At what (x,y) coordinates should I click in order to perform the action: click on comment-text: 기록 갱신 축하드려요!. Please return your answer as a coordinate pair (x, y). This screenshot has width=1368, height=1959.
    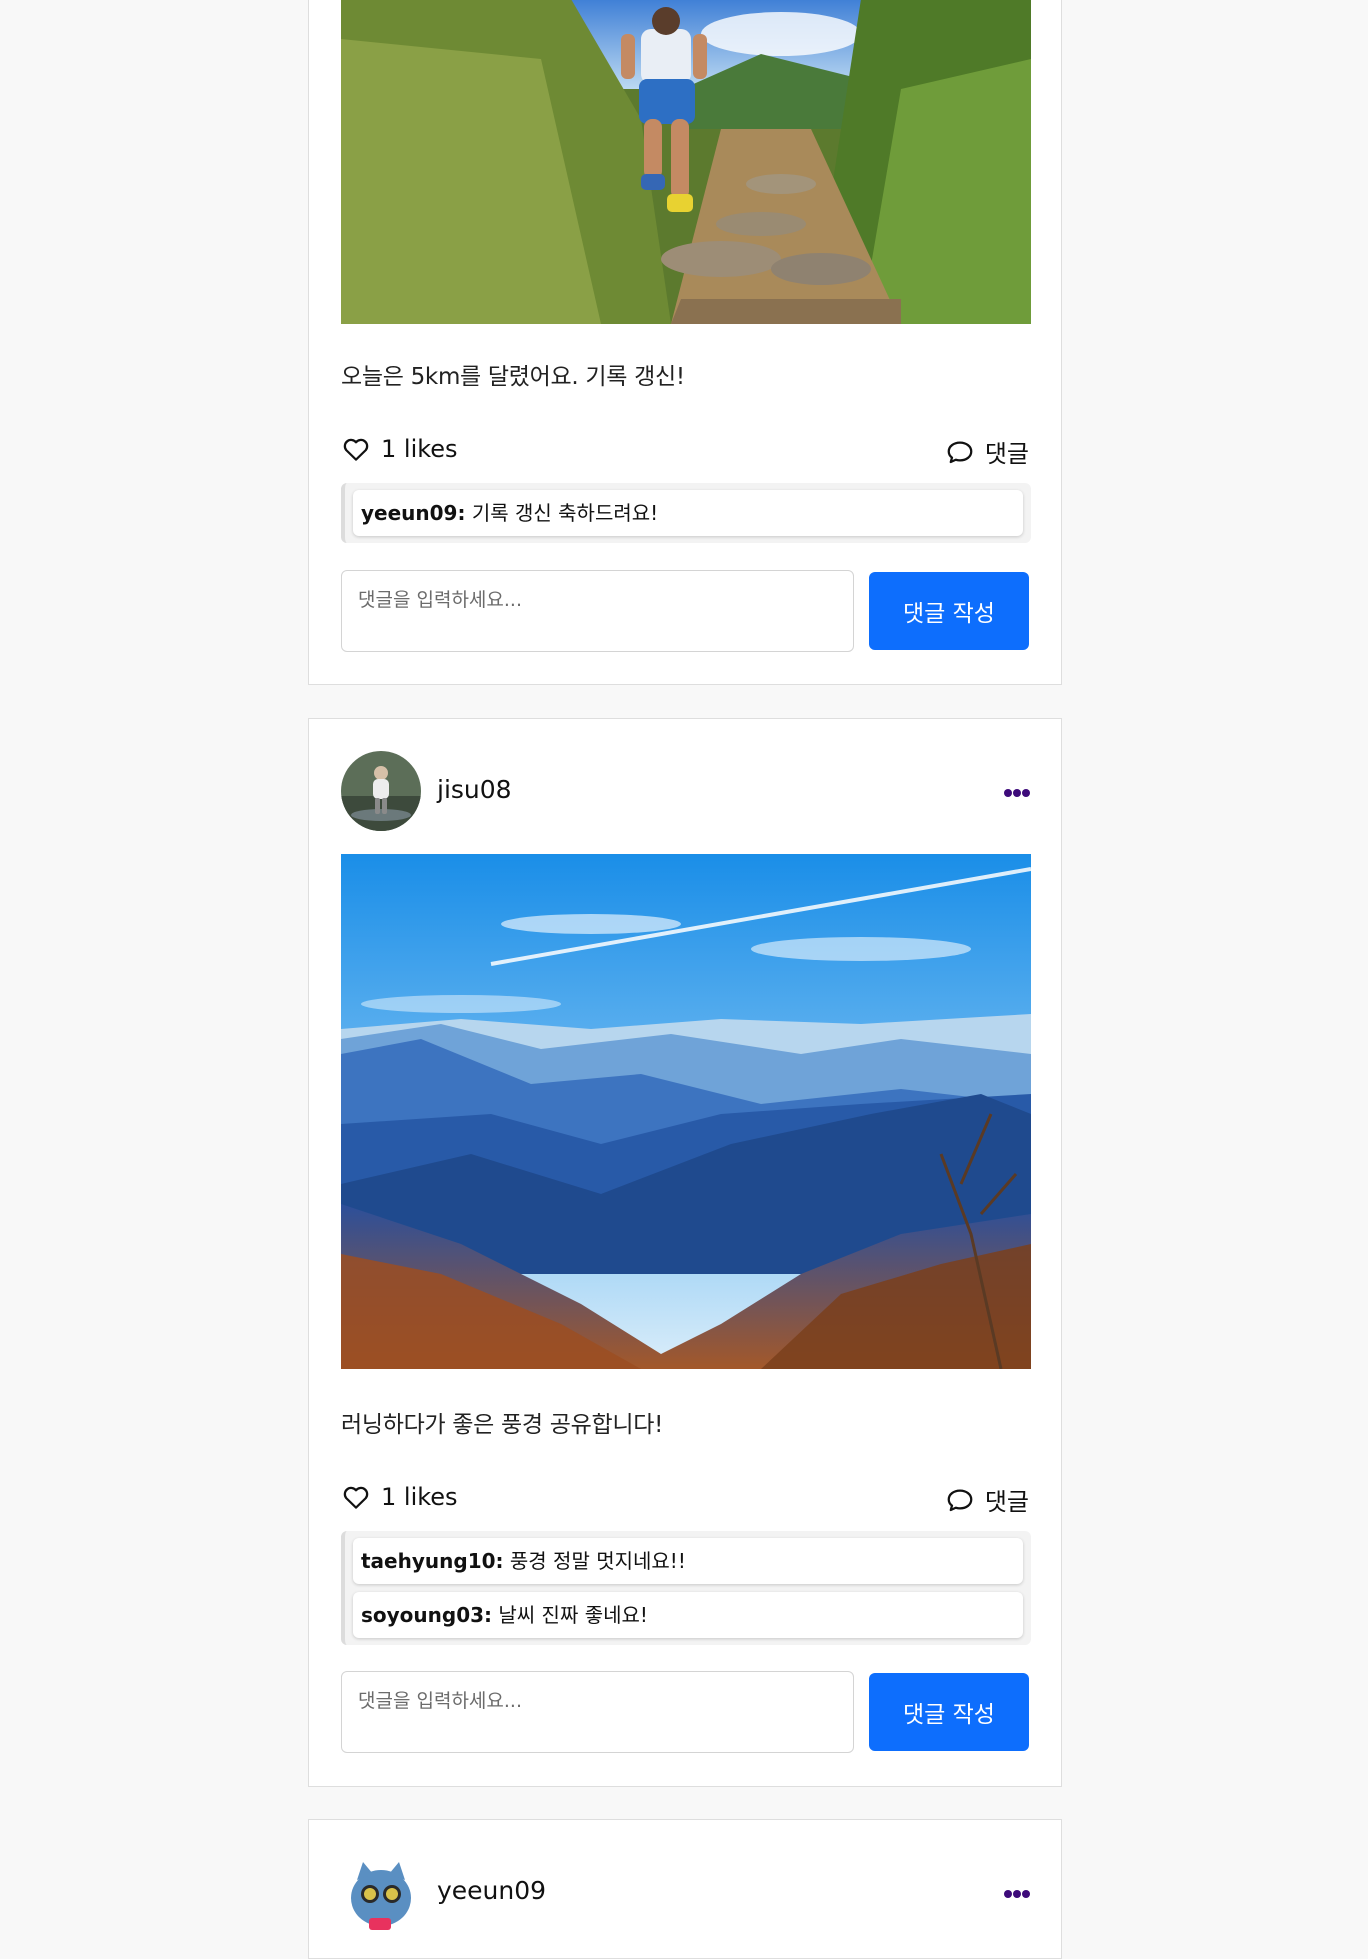
    Looking at the image, I should click on (562, 513).